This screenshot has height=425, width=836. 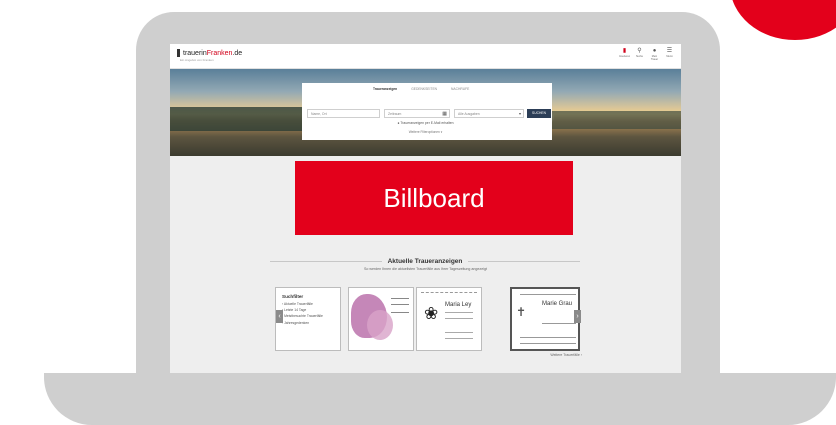 What do you see at coordinates (434, 198) in the screenshot?
I see `billboard-ad: Billboard` at bounding box center [434, 198].